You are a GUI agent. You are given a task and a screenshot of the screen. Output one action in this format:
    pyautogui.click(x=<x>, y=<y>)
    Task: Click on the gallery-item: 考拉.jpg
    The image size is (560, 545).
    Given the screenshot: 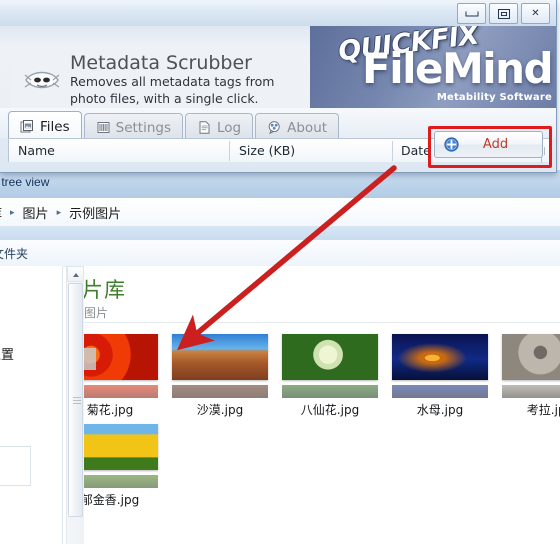 What is the action you would take?
    pyautogui.click(x=531, y=376)
    